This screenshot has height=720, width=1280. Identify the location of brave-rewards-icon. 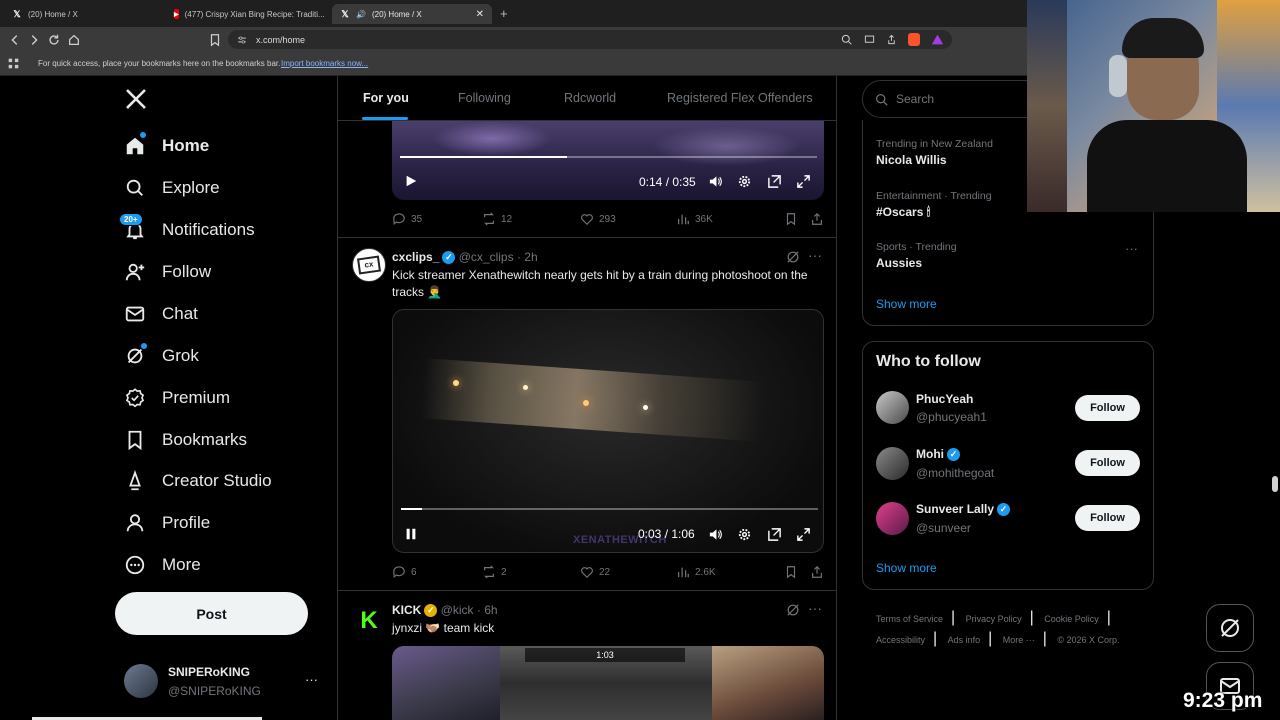
(937, 39).